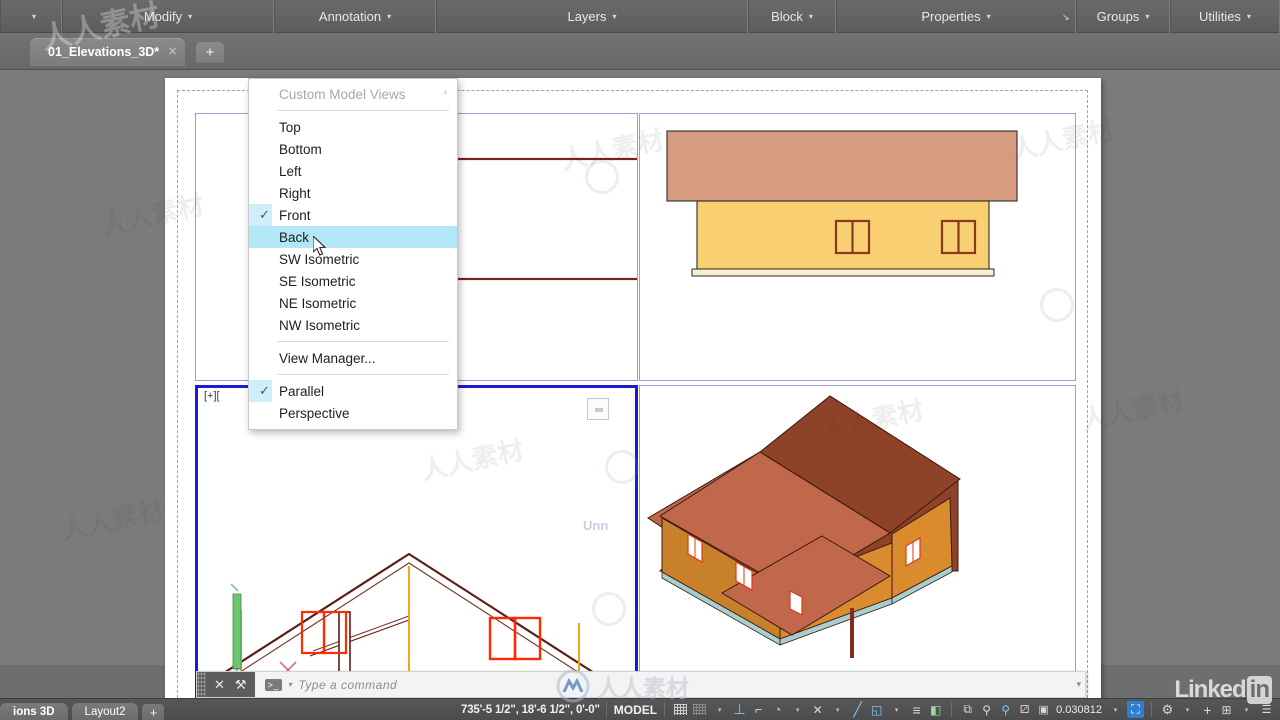 Image resolution: width=1280 pixels, height=720 pixels. Describe the element at coordinates (342, 94) in the screenshot. I see `menu-item-label: Custom Model Views` at that location.